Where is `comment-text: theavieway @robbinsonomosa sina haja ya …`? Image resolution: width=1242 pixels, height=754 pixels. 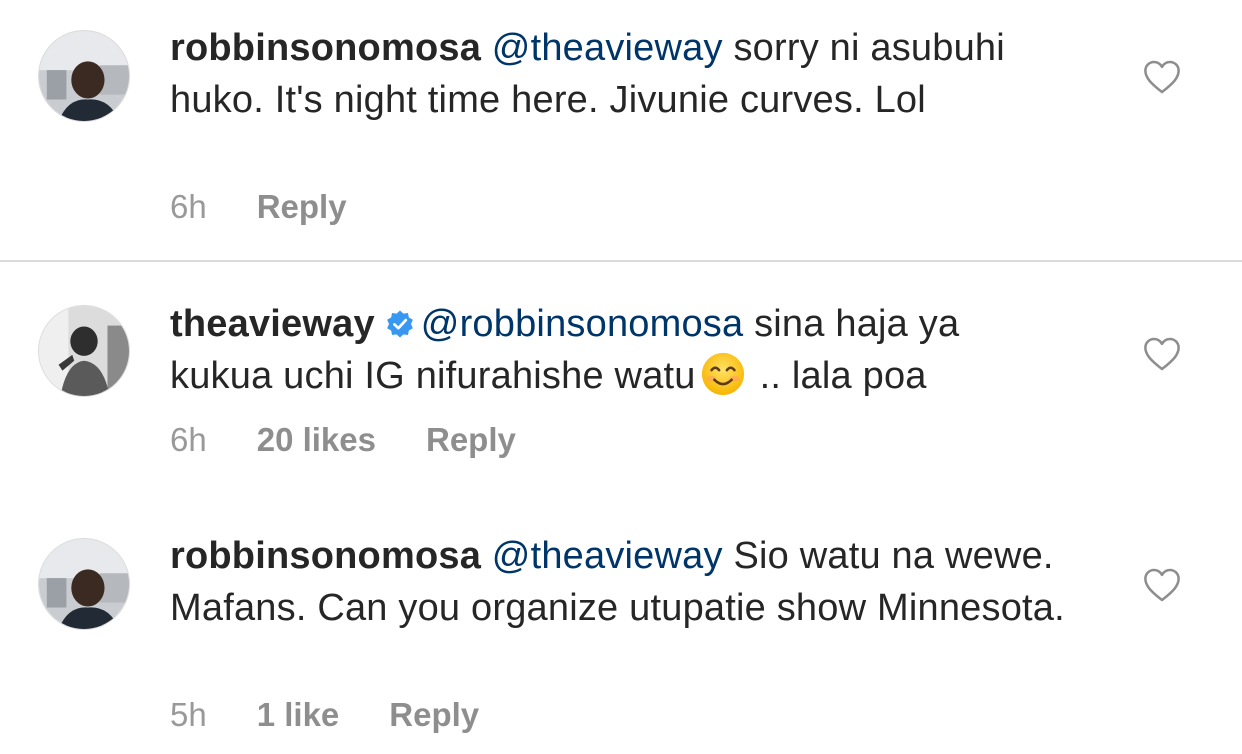 comment-text: theavieway @robbinsonomosa sina haja ya … is located at coordinates (620, 350).